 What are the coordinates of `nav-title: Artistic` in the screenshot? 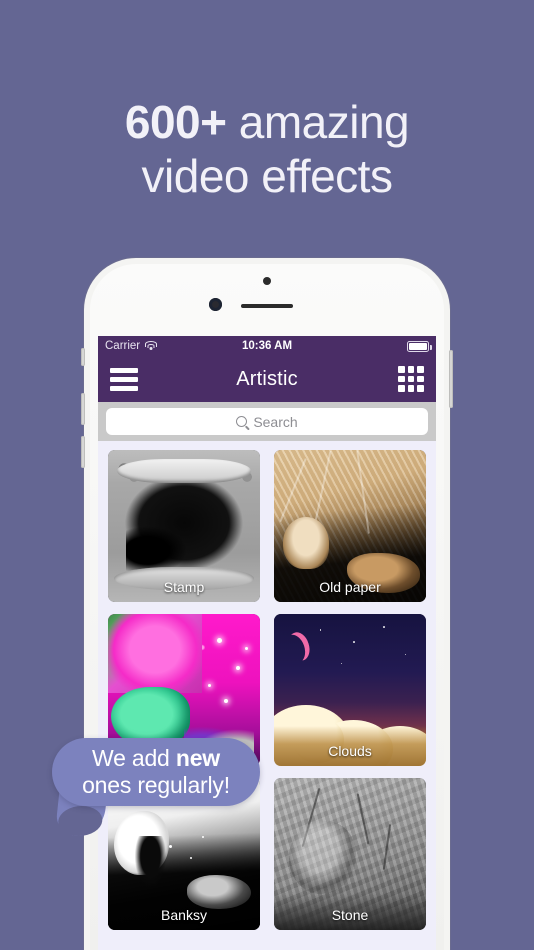 It's located at (267, 378).